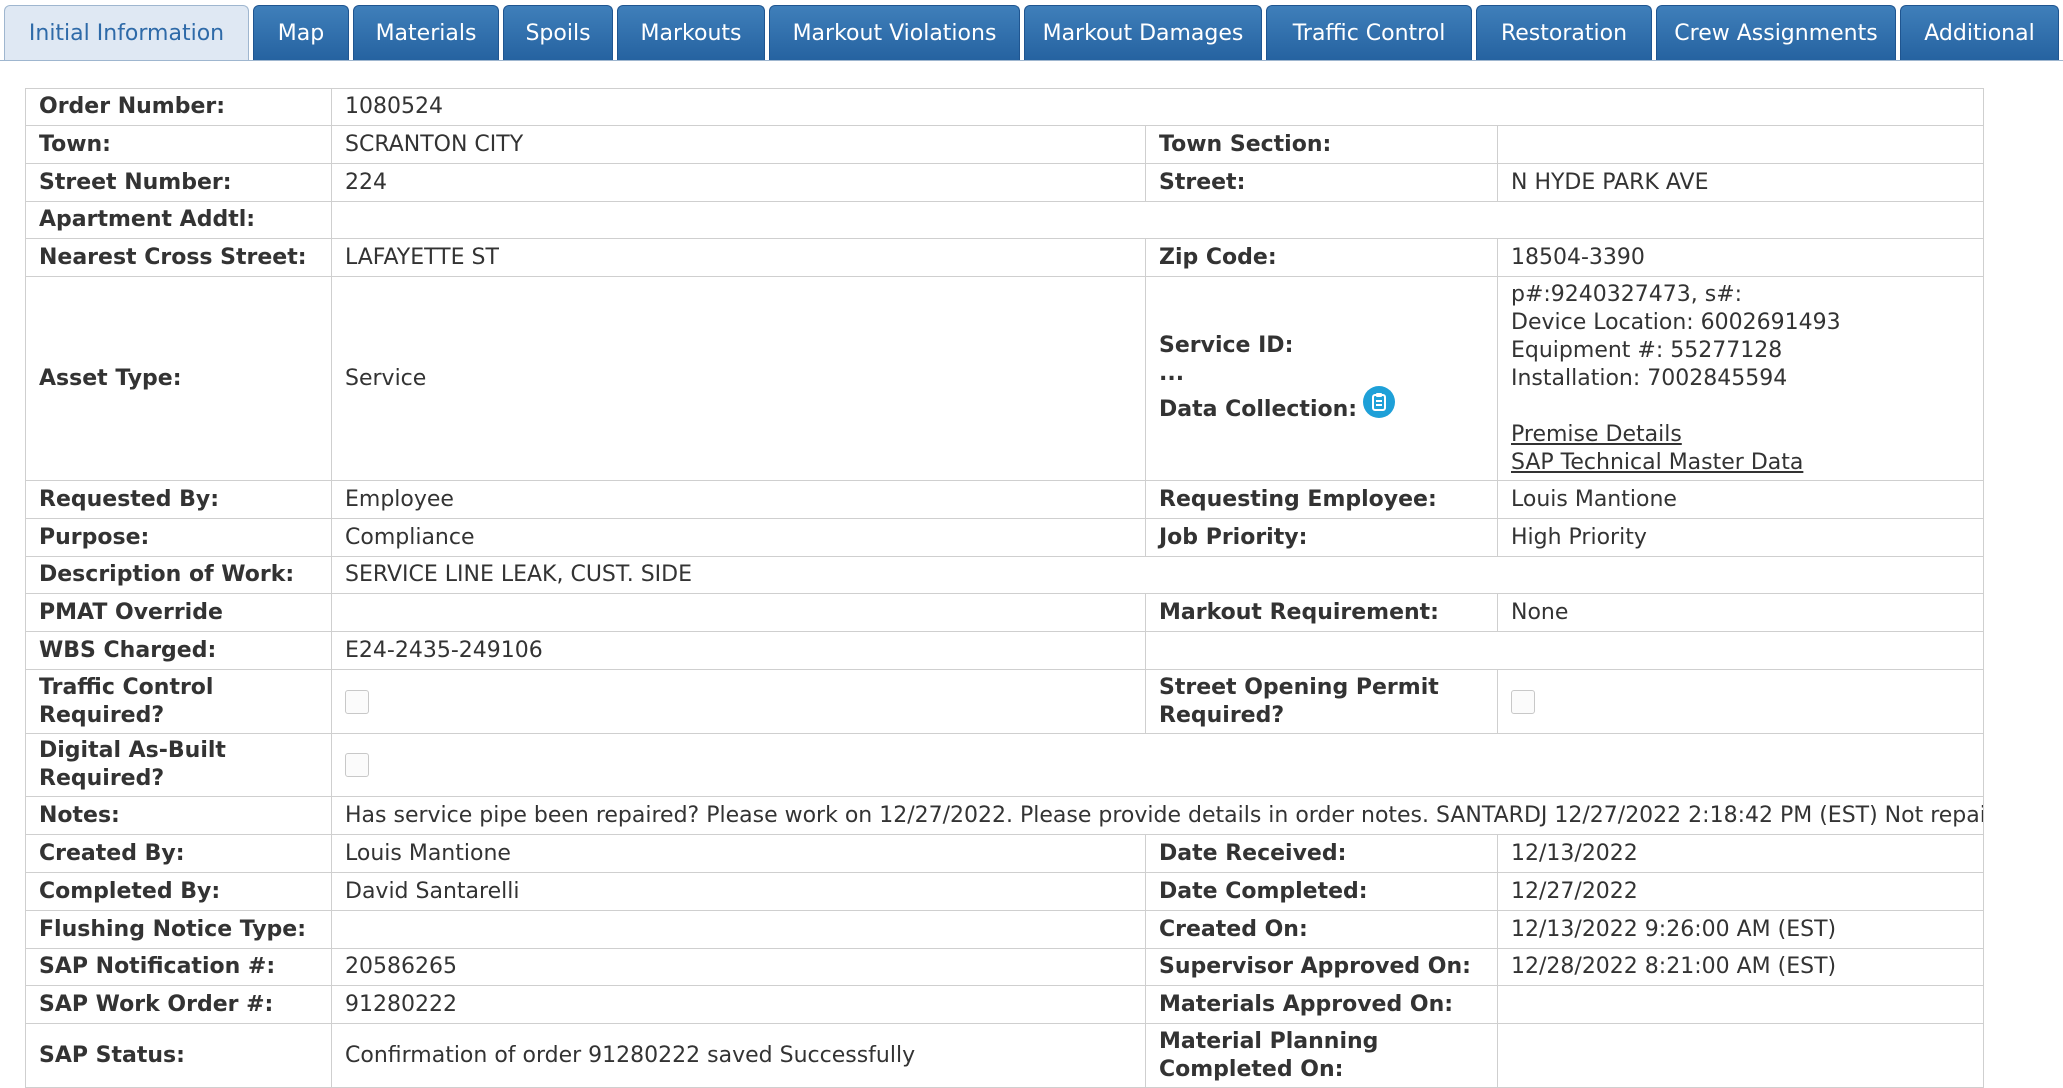  What do you see at coordinates (738, 701) in the screenshot?
I see `traffic-control-cell` at bounding box center [738, 701].